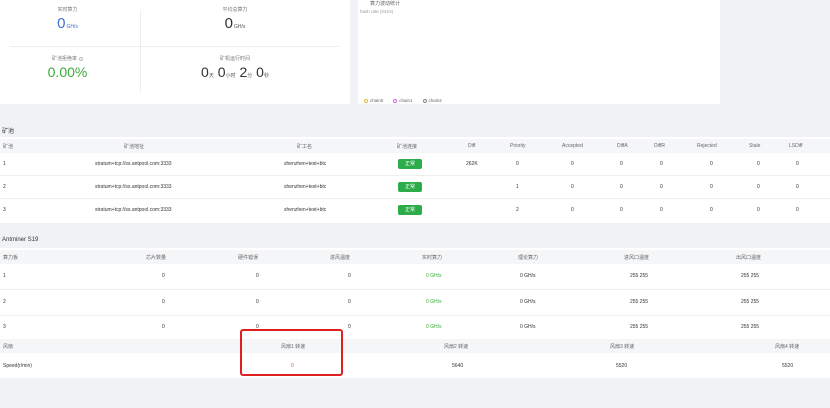 The width and height of the screenshot is (830, 408). What do you see at coordinates (266, 76) in the screenshot?
I see `runtime-secs-unit: 秒` at bounding box center [266, 76].